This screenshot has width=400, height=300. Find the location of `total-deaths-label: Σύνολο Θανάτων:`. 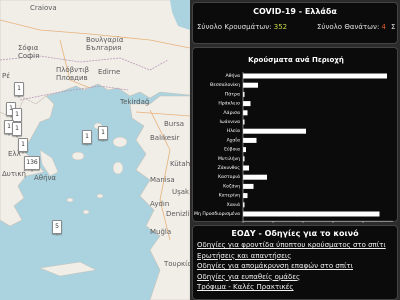

total-deaths-label: Σύνολο Θανάτων: is located at coordinates (349, 27).